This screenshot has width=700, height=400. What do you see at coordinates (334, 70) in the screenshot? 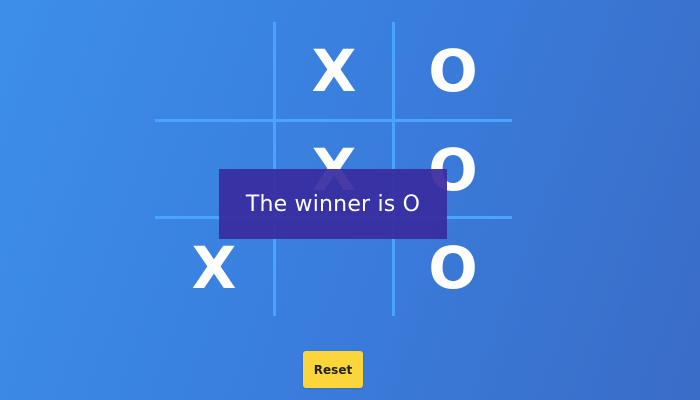
I see `board-cell-1: X` at bounding box center [334, 70].